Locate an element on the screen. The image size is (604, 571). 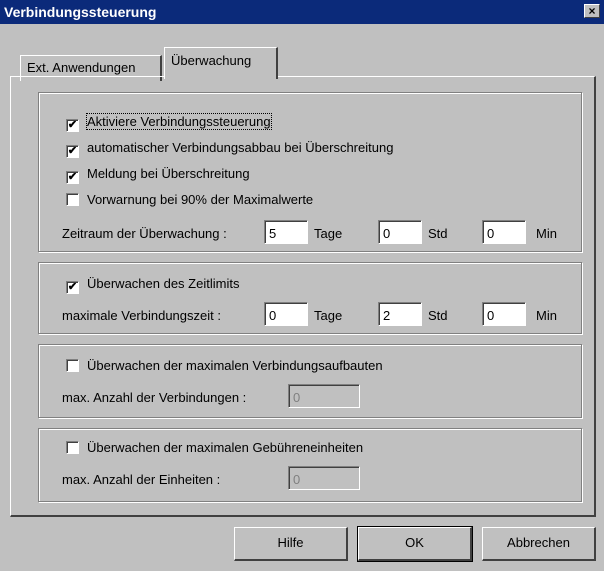
help-button: Hilfe is located at coordinates (291, 544).